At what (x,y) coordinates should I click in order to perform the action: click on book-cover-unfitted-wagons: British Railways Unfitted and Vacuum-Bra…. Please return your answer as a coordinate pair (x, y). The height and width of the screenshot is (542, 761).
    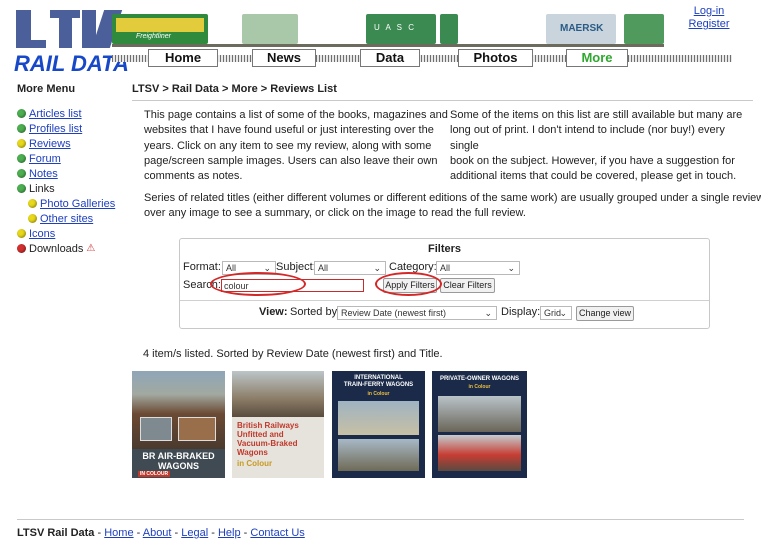
    Looking at the image, I should click on (278, 424).